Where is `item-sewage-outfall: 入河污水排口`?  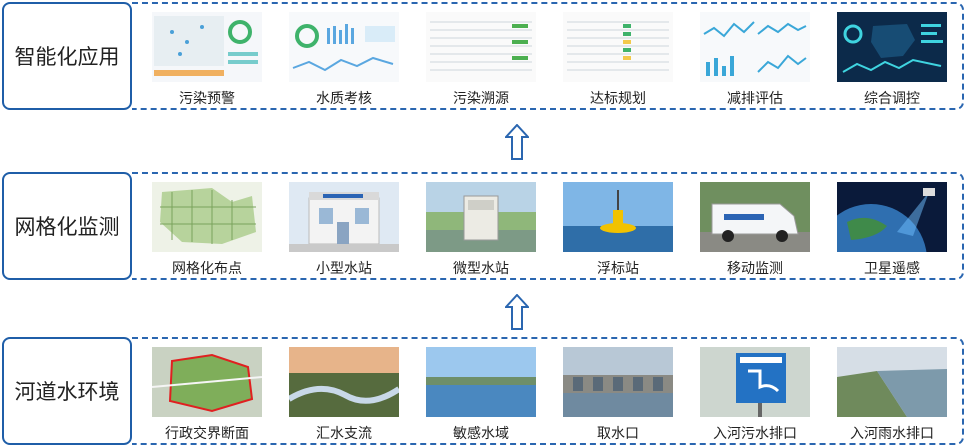 item-sewage-outfall: 入河污水排口 is located at coordinates (755, 395).